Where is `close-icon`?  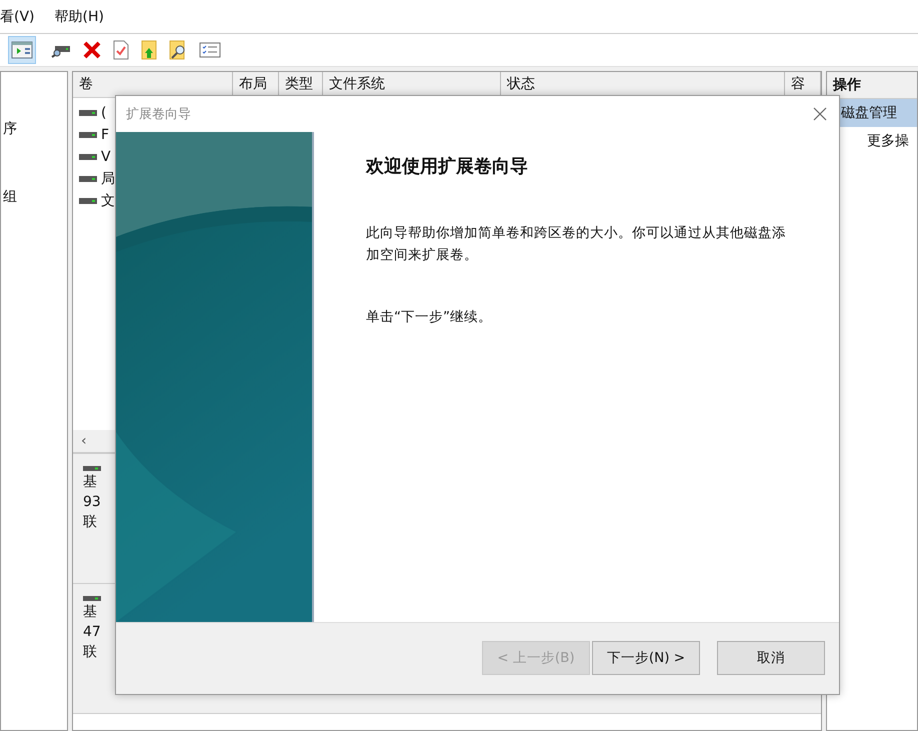
close-icon is located at coordinates (820, 113).